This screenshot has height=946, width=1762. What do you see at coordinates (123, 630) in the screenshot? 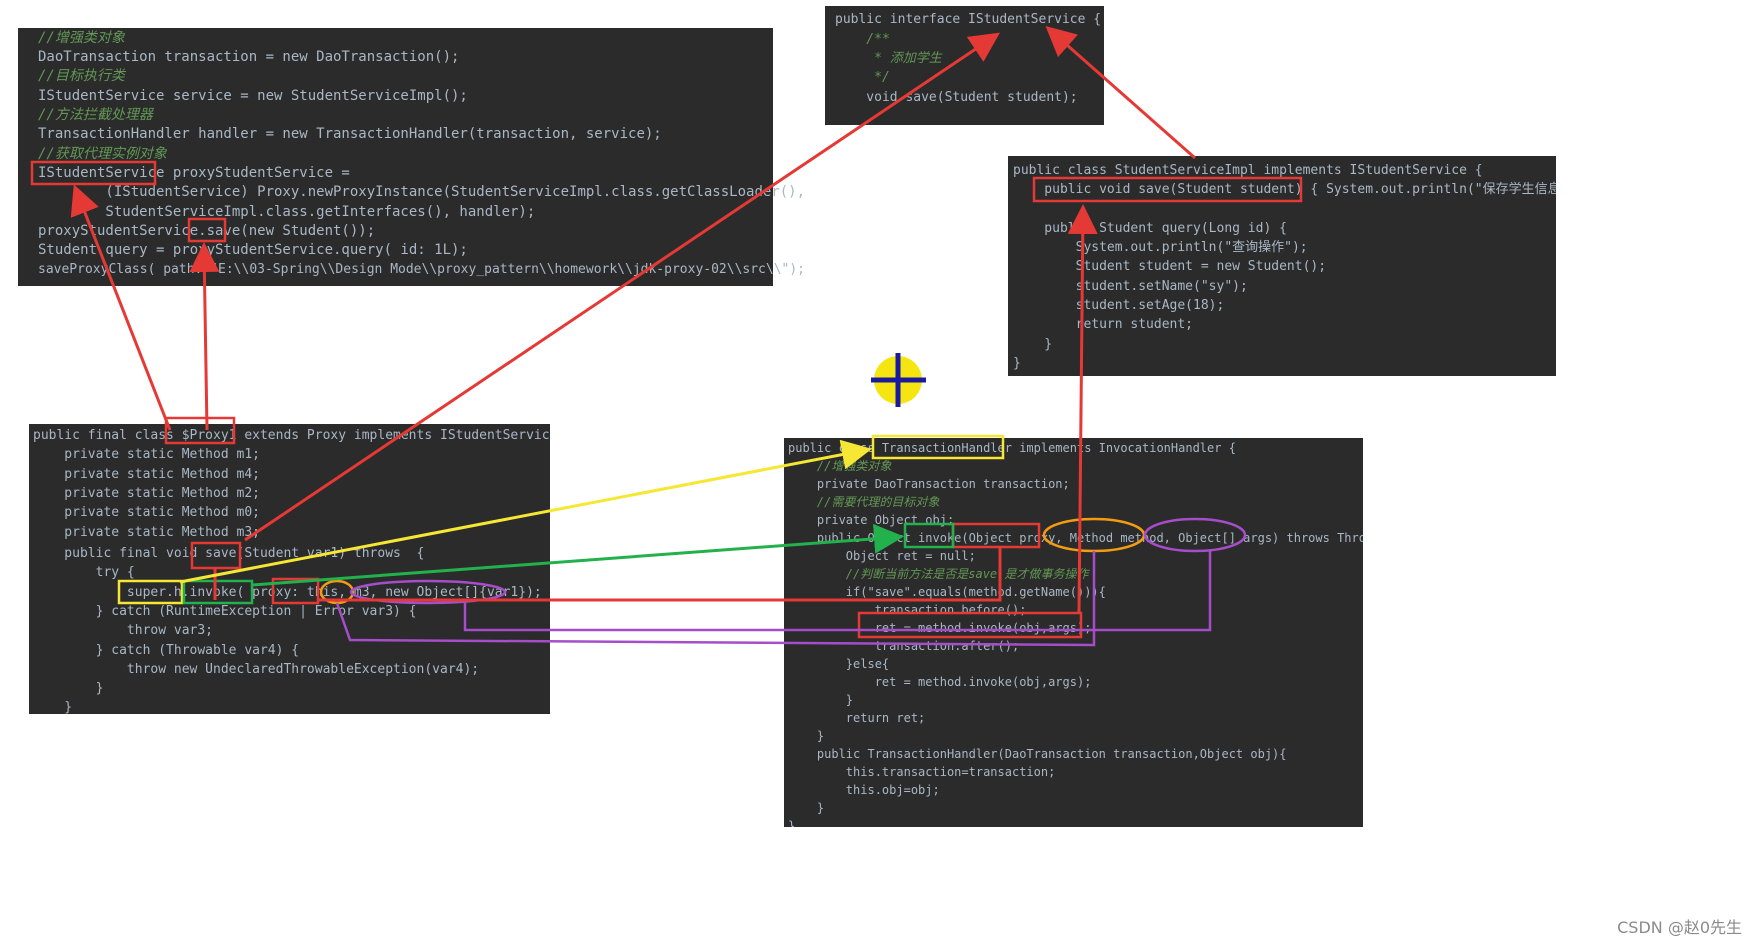
I see `code-line: throw var3;` at bounding box center [123, 630].